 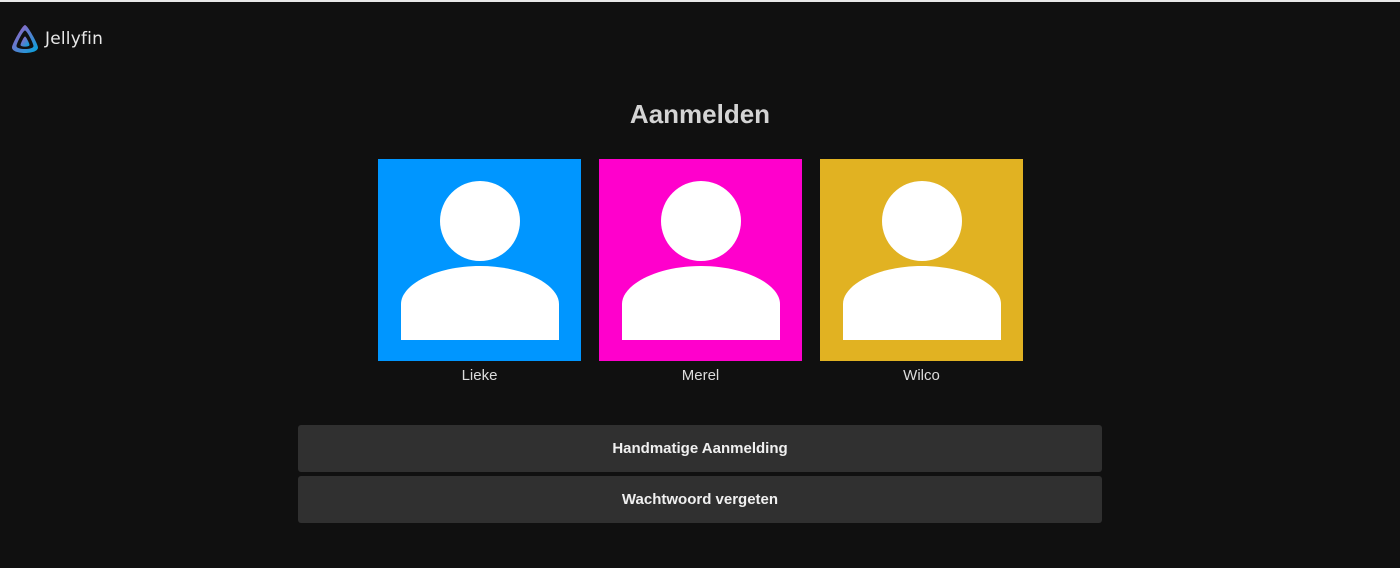 I want to click on jellyfin-logo-icon, so click(x=25, y=39).